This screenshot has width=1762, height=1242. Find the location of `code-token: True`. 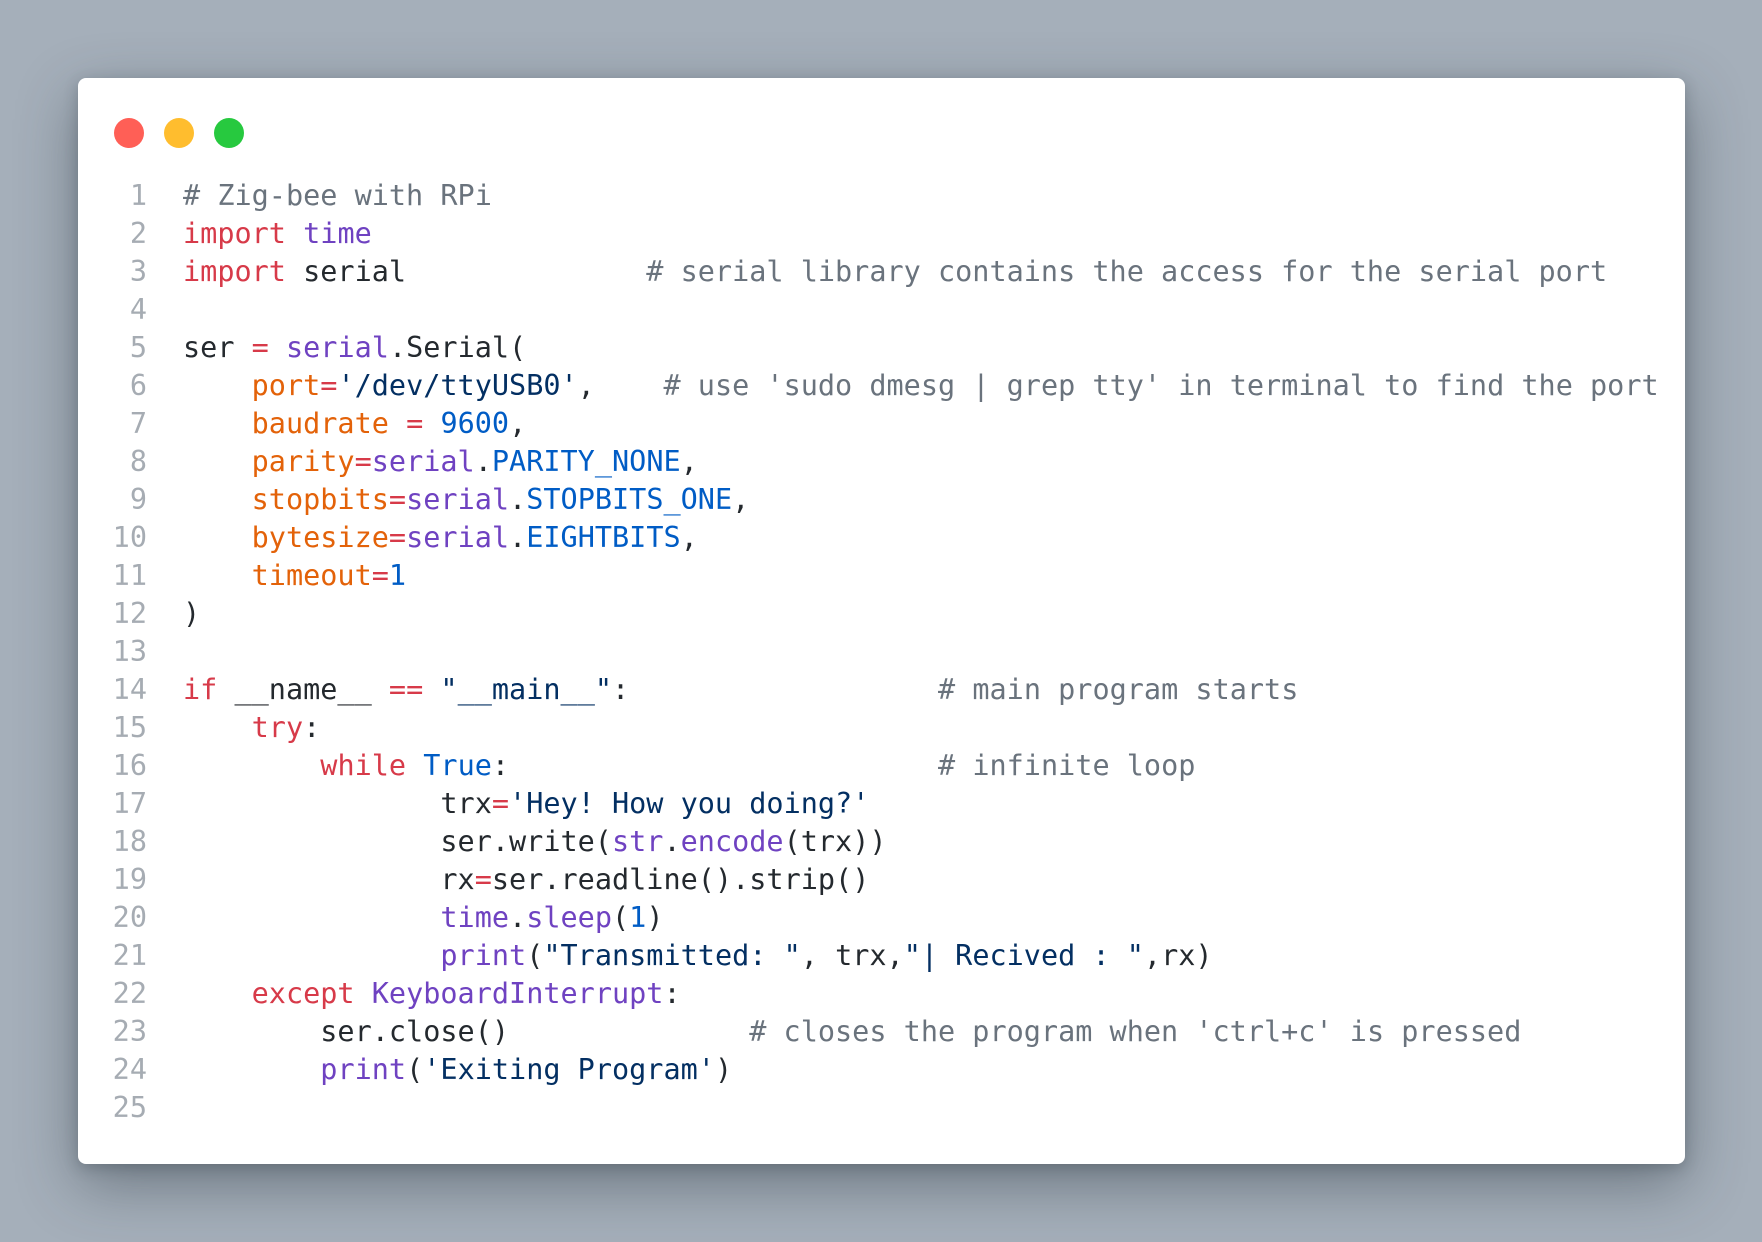

code-token: True is located at coordinates (457, 765).